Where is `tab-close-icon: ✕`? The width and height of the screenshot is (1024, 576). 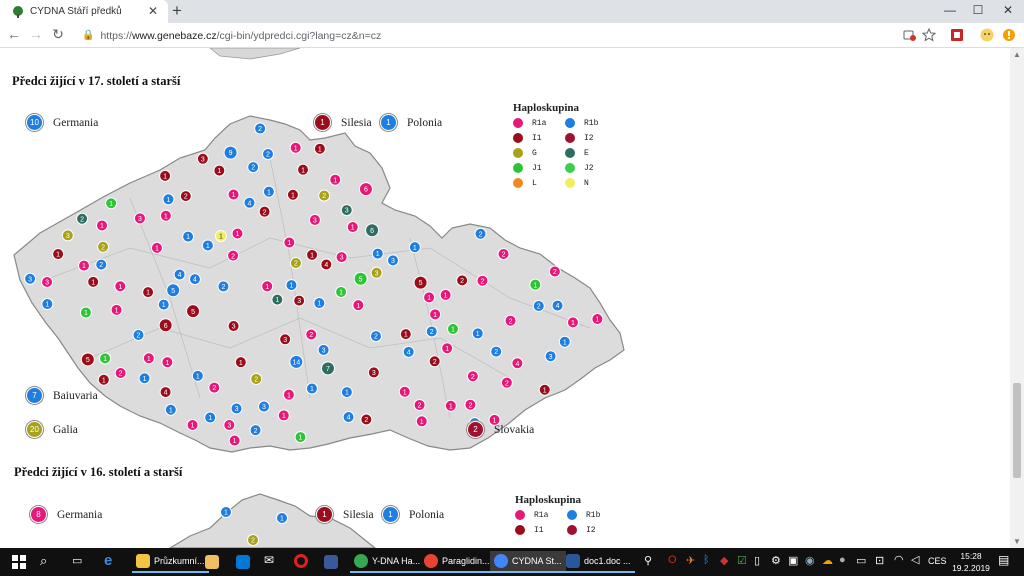
tab-close-icon: ✕ is located at coordinates (153, 11).